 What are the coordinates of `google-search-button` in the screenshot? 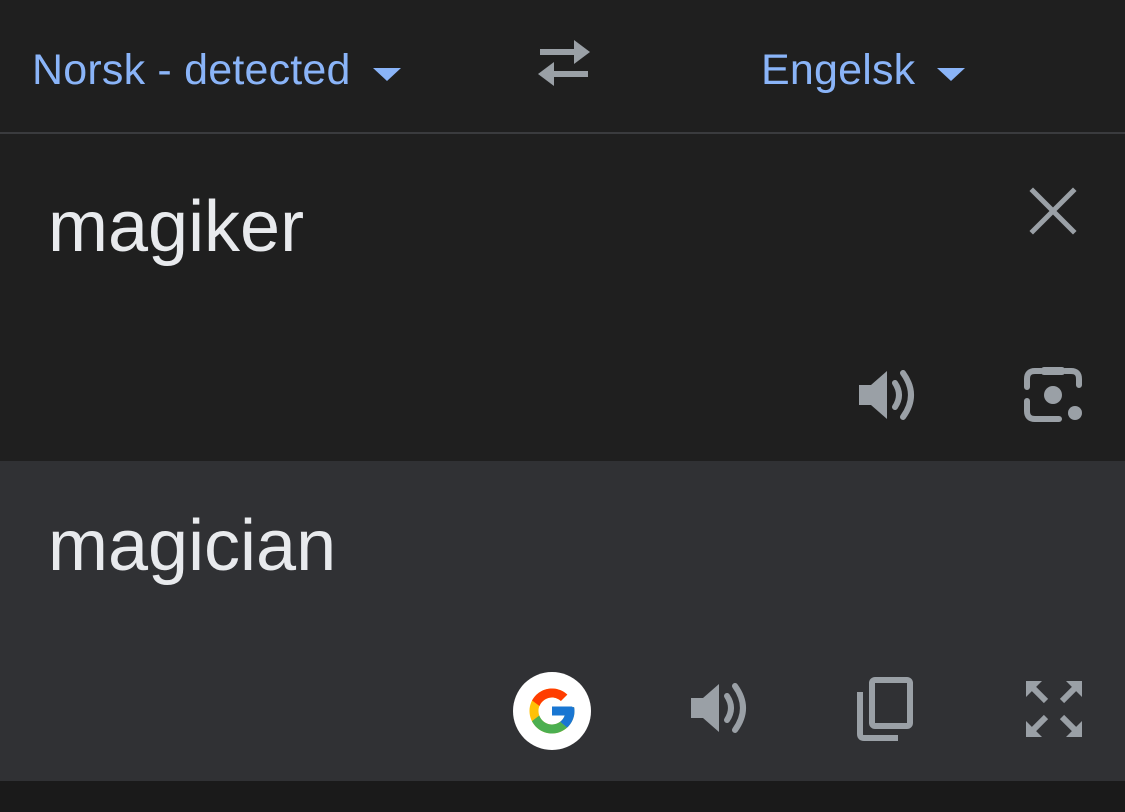 It's located at (552, 711).